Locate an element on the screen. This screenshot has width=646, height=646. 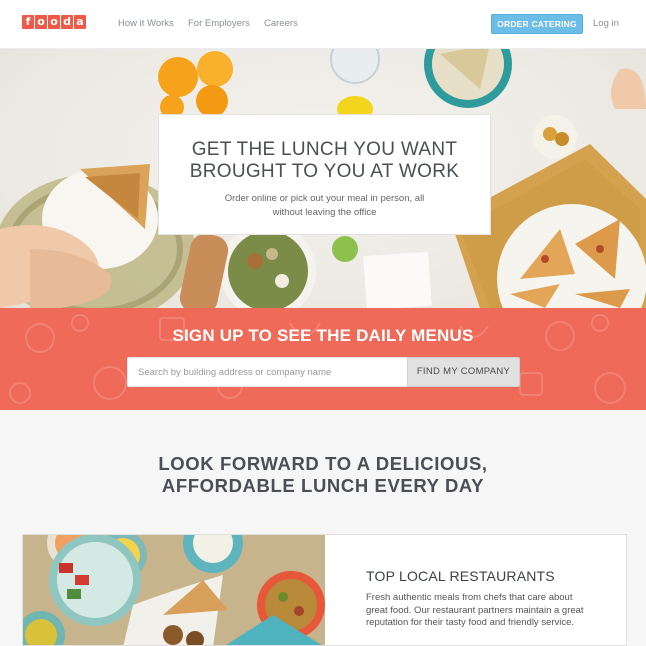
logo-letter: a is located at coordinates (80, 22).